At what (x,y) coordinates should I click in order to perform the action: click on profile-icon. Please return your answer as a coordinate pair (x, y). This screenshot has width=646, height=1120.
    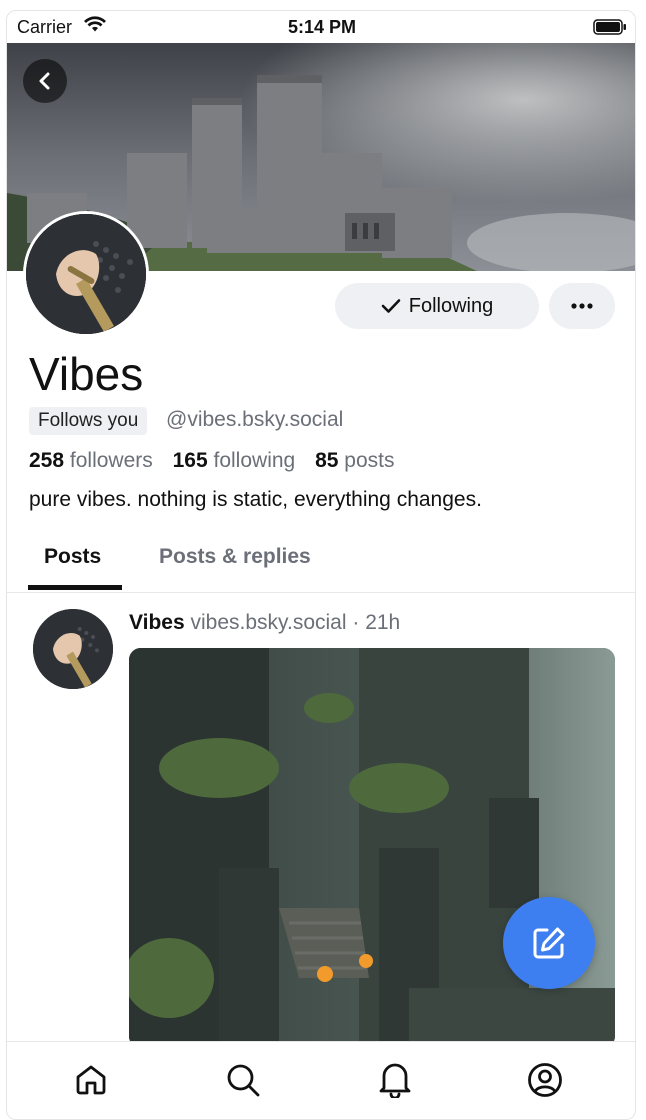
    Looking at the image, I should click on (545, 1080).